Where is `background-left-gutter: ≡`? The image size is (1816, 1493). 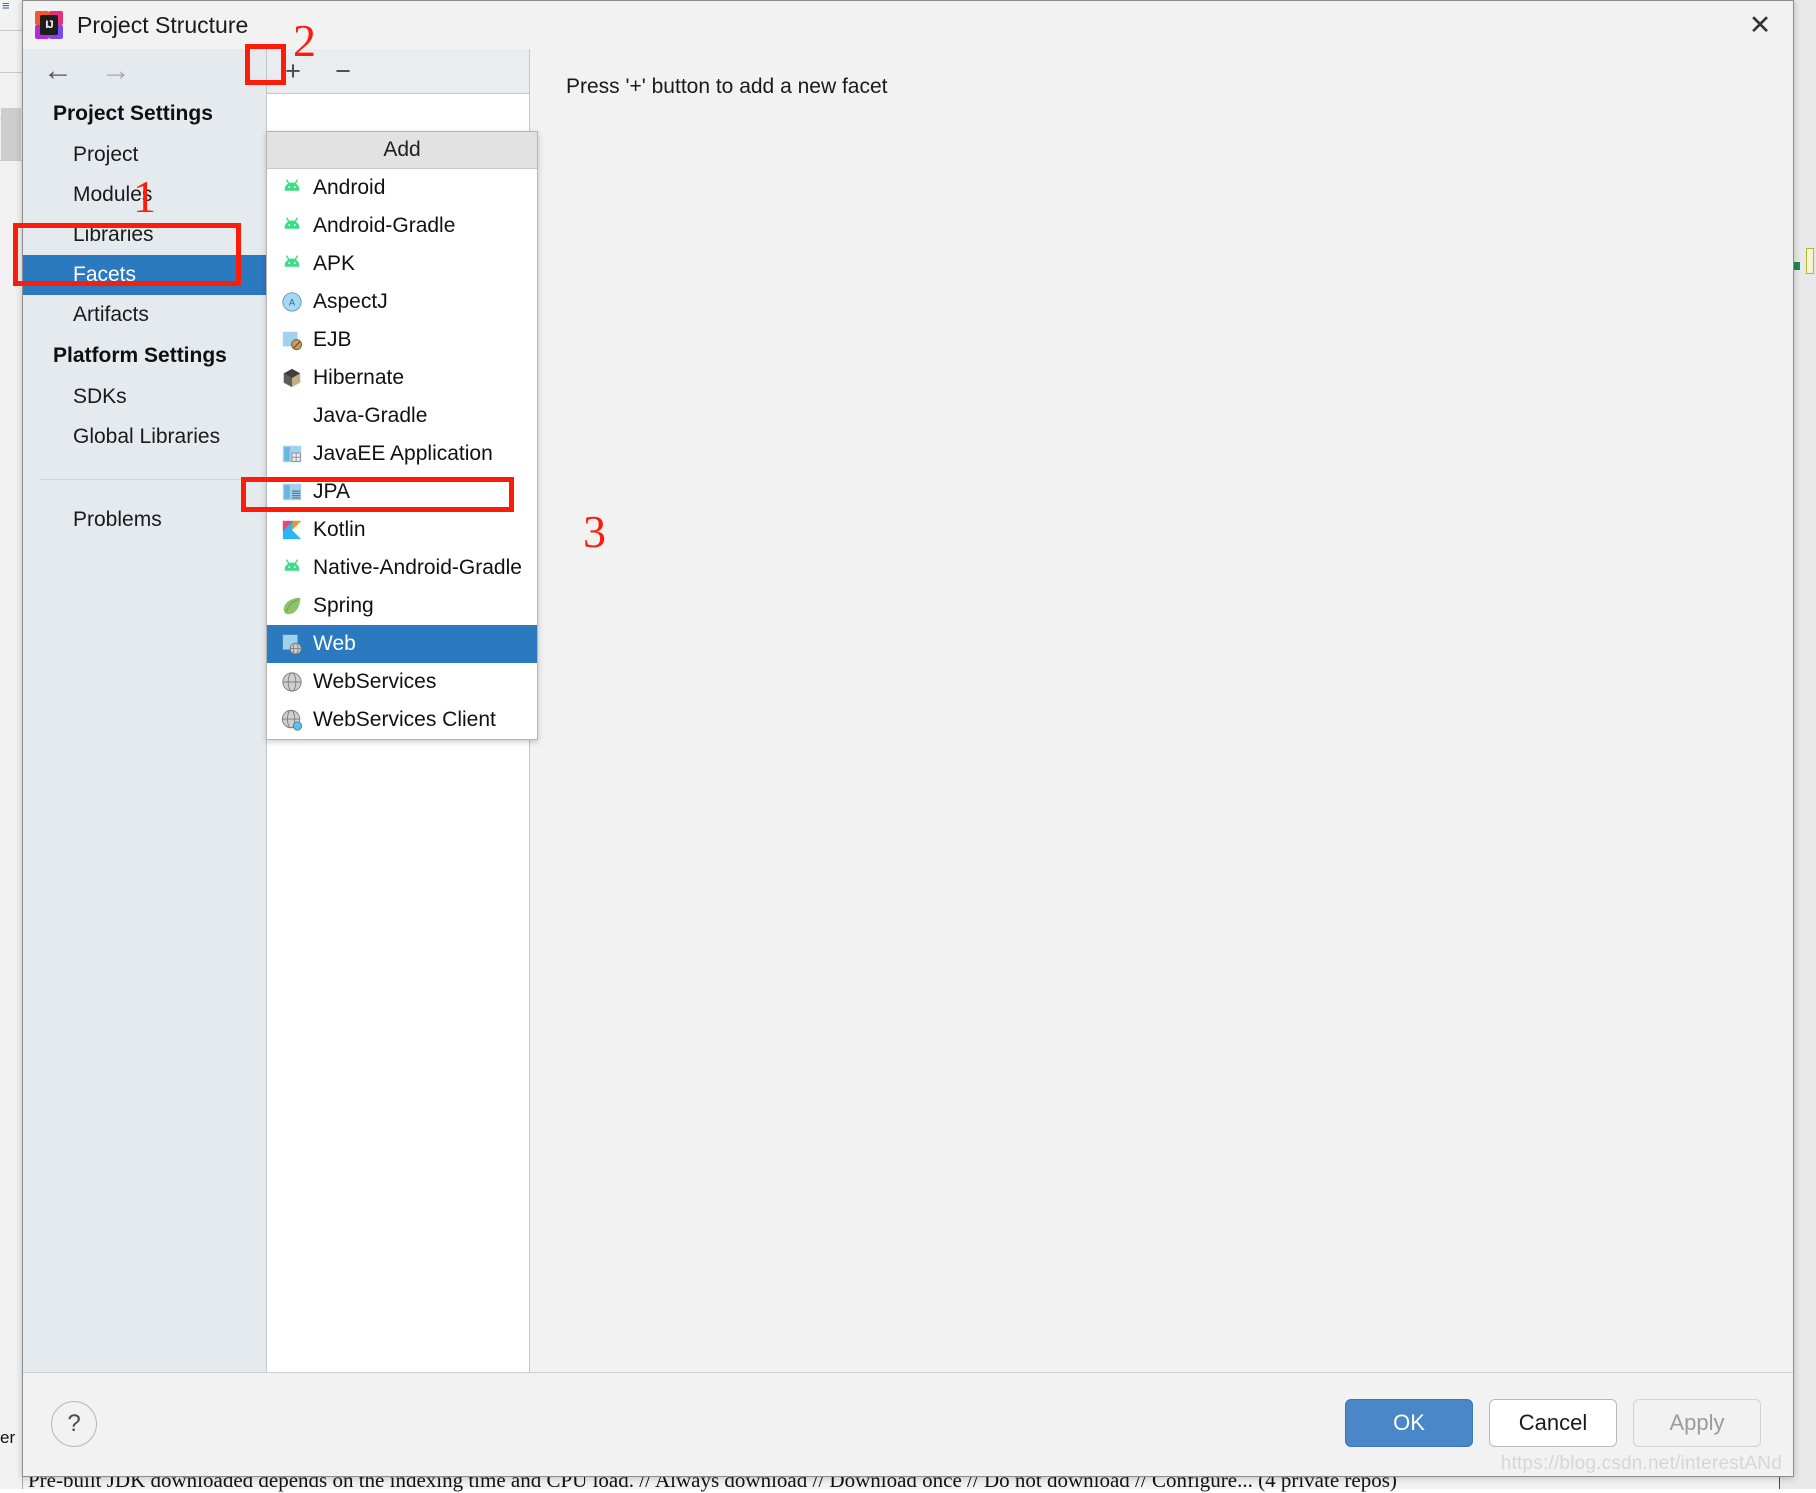
background-left-gutter: ≡ is located at coordinates (11, 744).